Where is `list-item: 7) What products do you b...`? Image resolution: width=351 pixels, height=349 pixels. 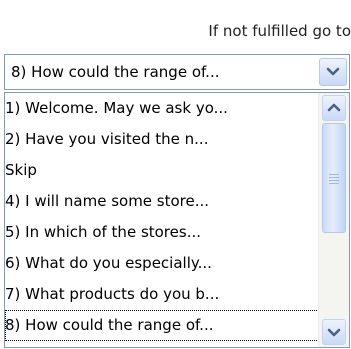 list-item: 7) What products do you b... is located at coordinates (163, 294).